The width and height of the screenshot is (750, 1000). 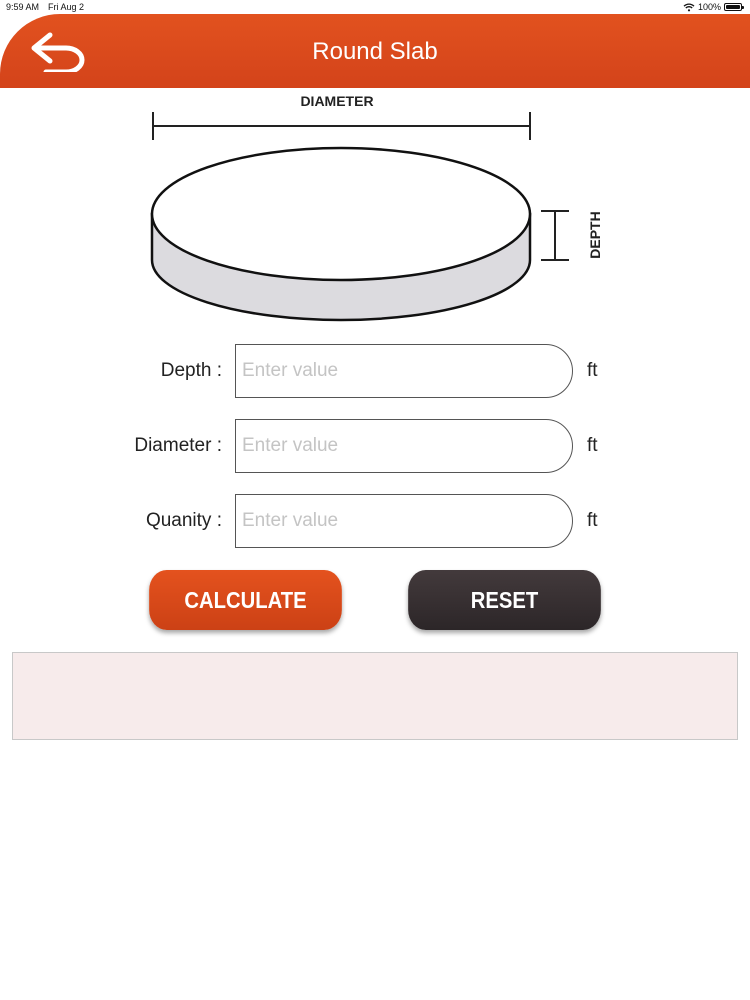 I want to click on diameter-label-text: Diameter :, so click(x=178, y=445).